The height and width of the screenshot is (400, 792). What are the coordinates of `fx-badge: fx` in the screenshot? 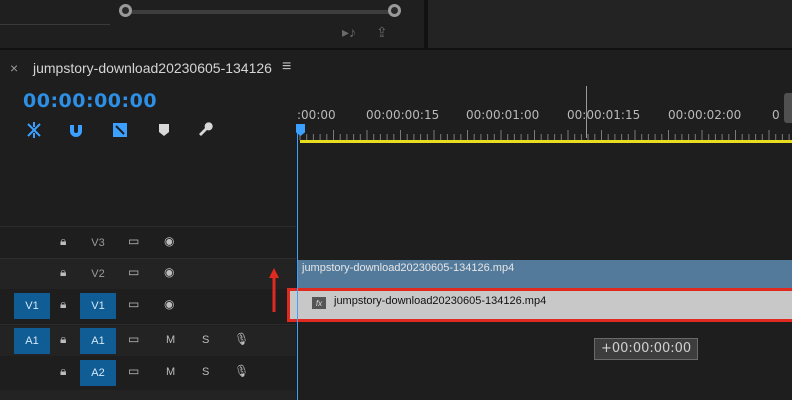 It's located at (319, 303).